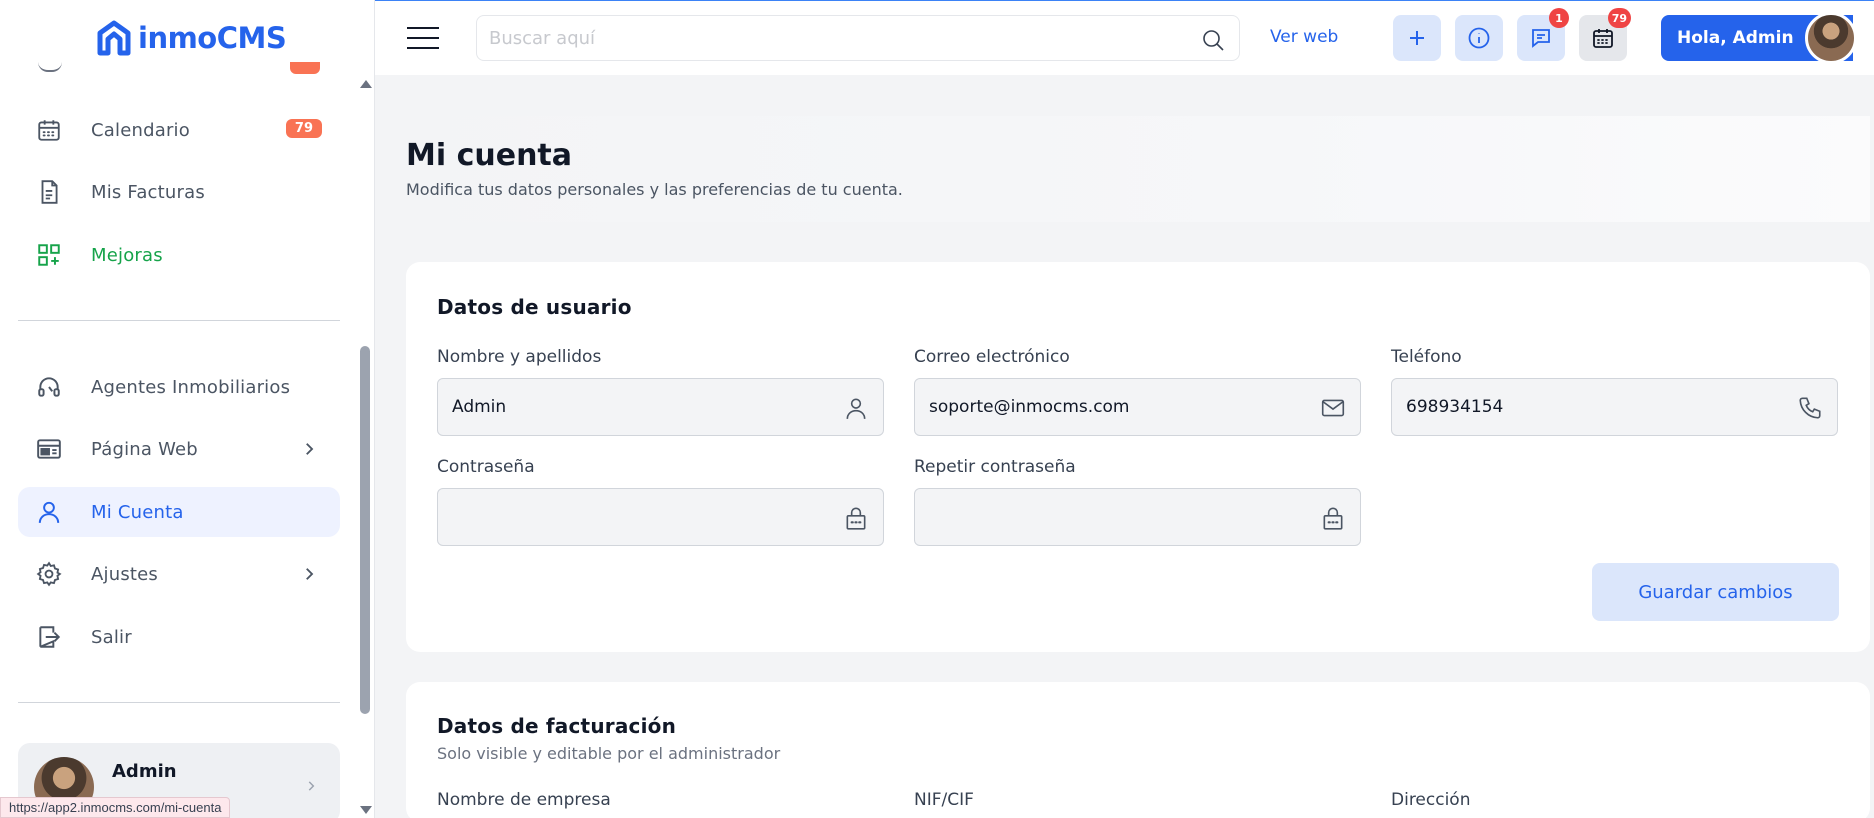  Describe the element at coordinates (834, 38) in the screenshot. I see `search-input` at that location.